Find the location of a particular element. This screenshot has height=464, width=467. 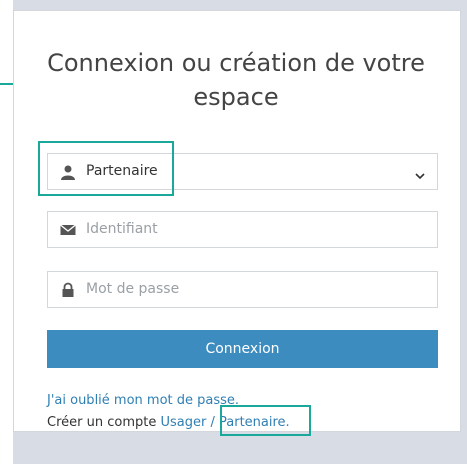

lock-icon is located at coordinates (68, 290).